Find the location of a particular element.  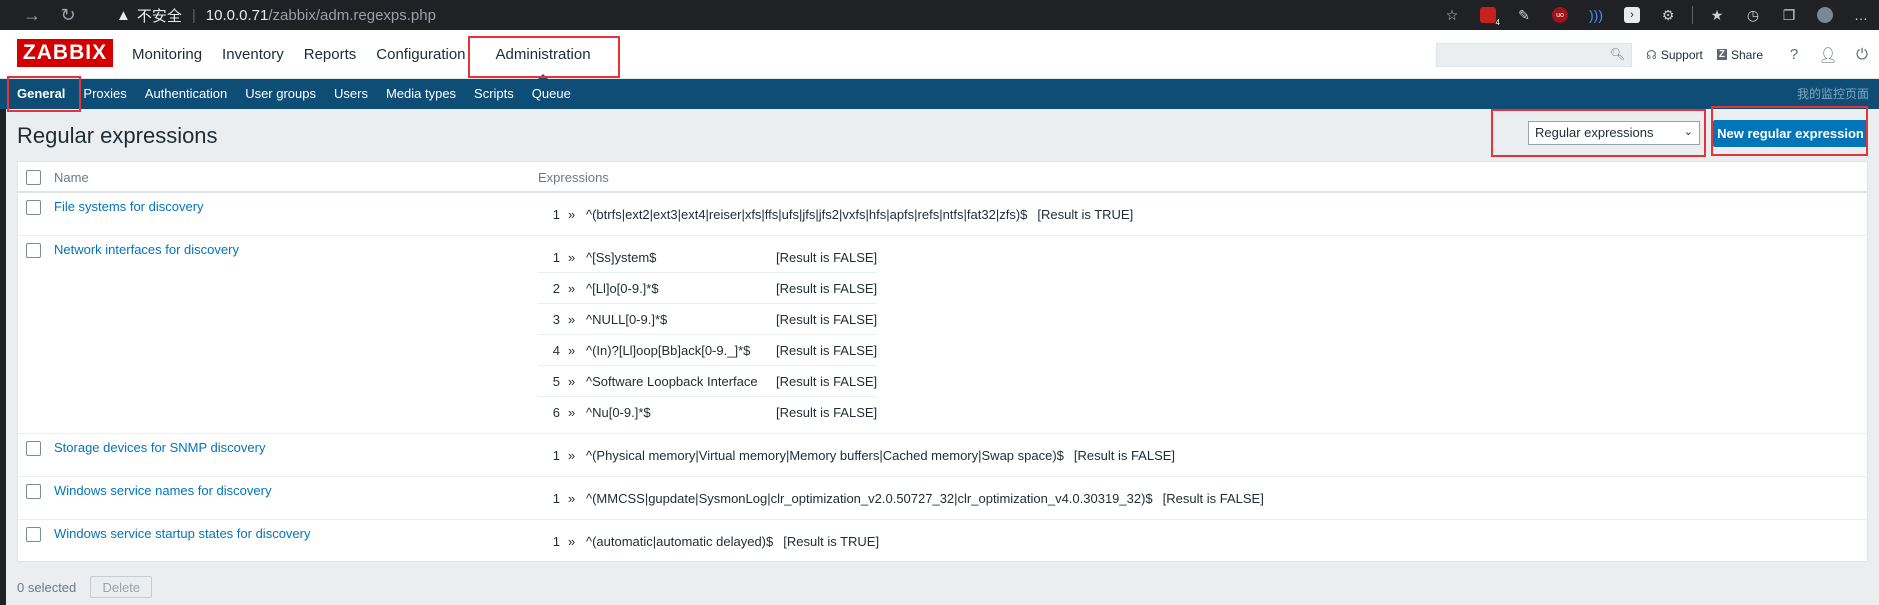

favorite-add-icon: ☆ is located at coordinates (1452, 15).